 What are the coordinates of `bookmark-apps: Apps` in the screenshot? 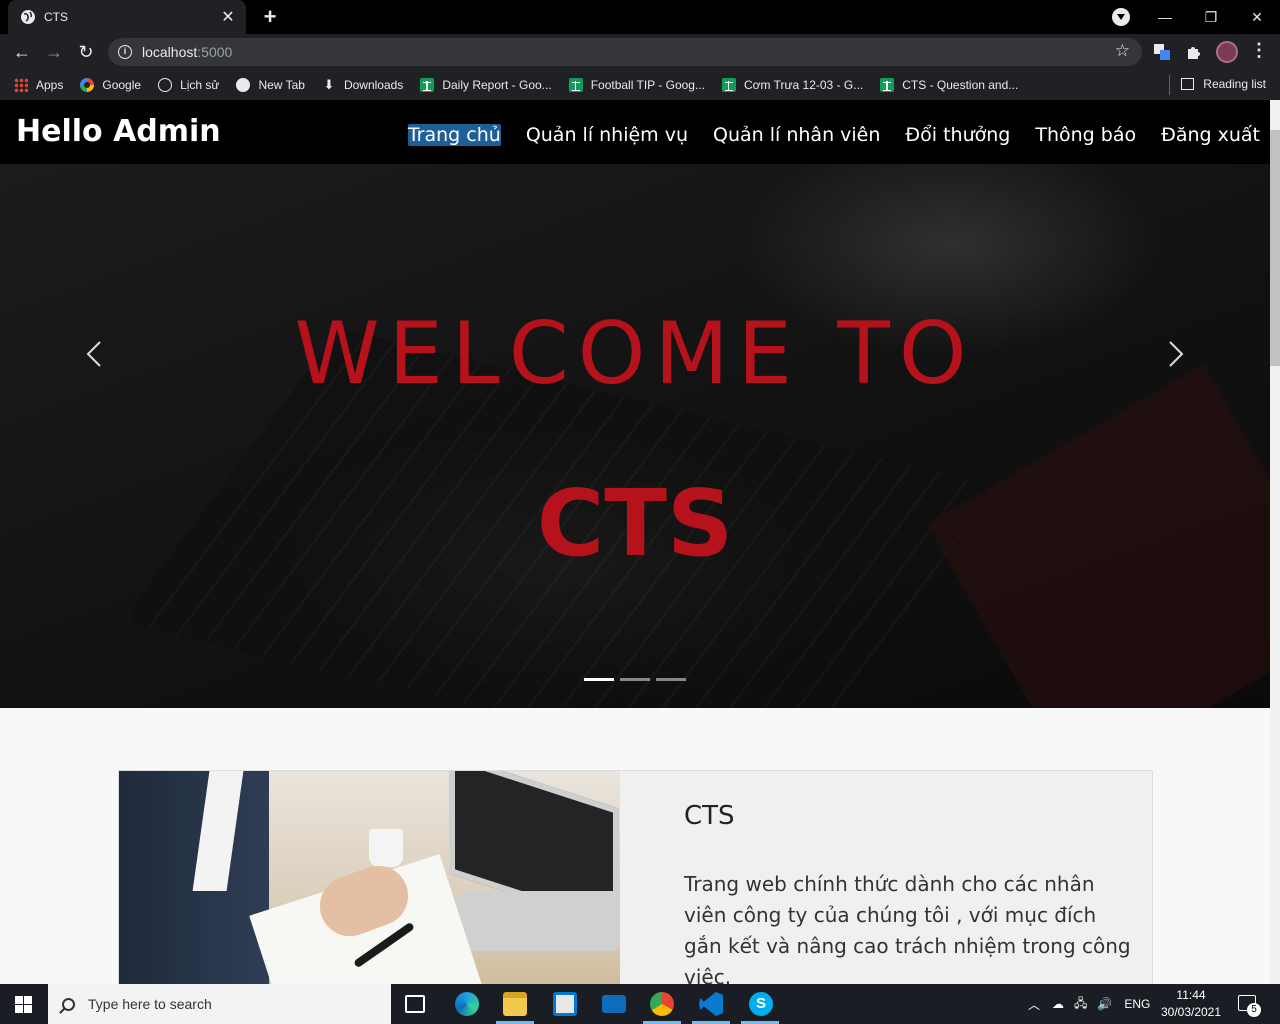 It's located at (38, 85).